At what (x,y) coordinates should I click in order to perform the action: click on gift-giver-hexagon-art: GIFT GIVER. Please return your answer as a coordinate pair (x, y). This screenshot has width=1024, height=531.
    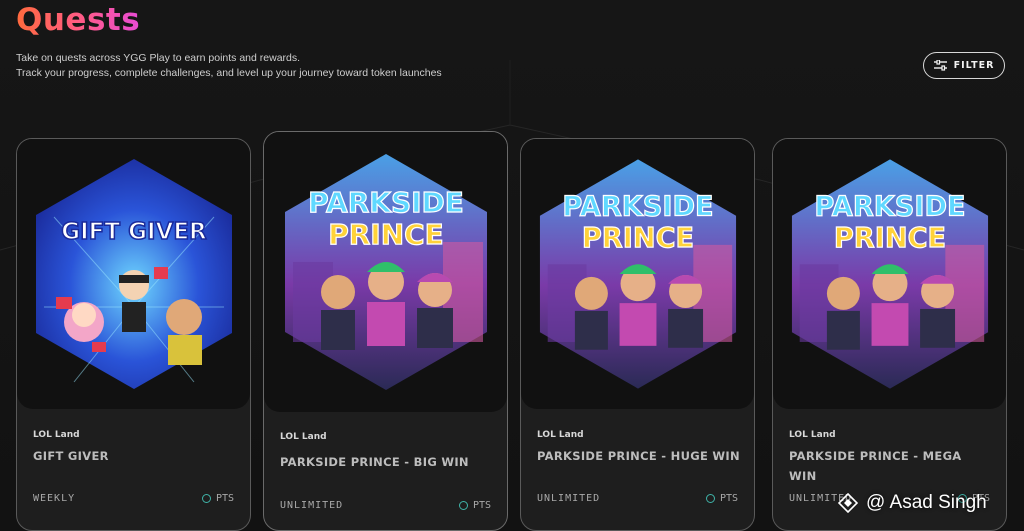
    Looking at the image, I should click on (133, 274).